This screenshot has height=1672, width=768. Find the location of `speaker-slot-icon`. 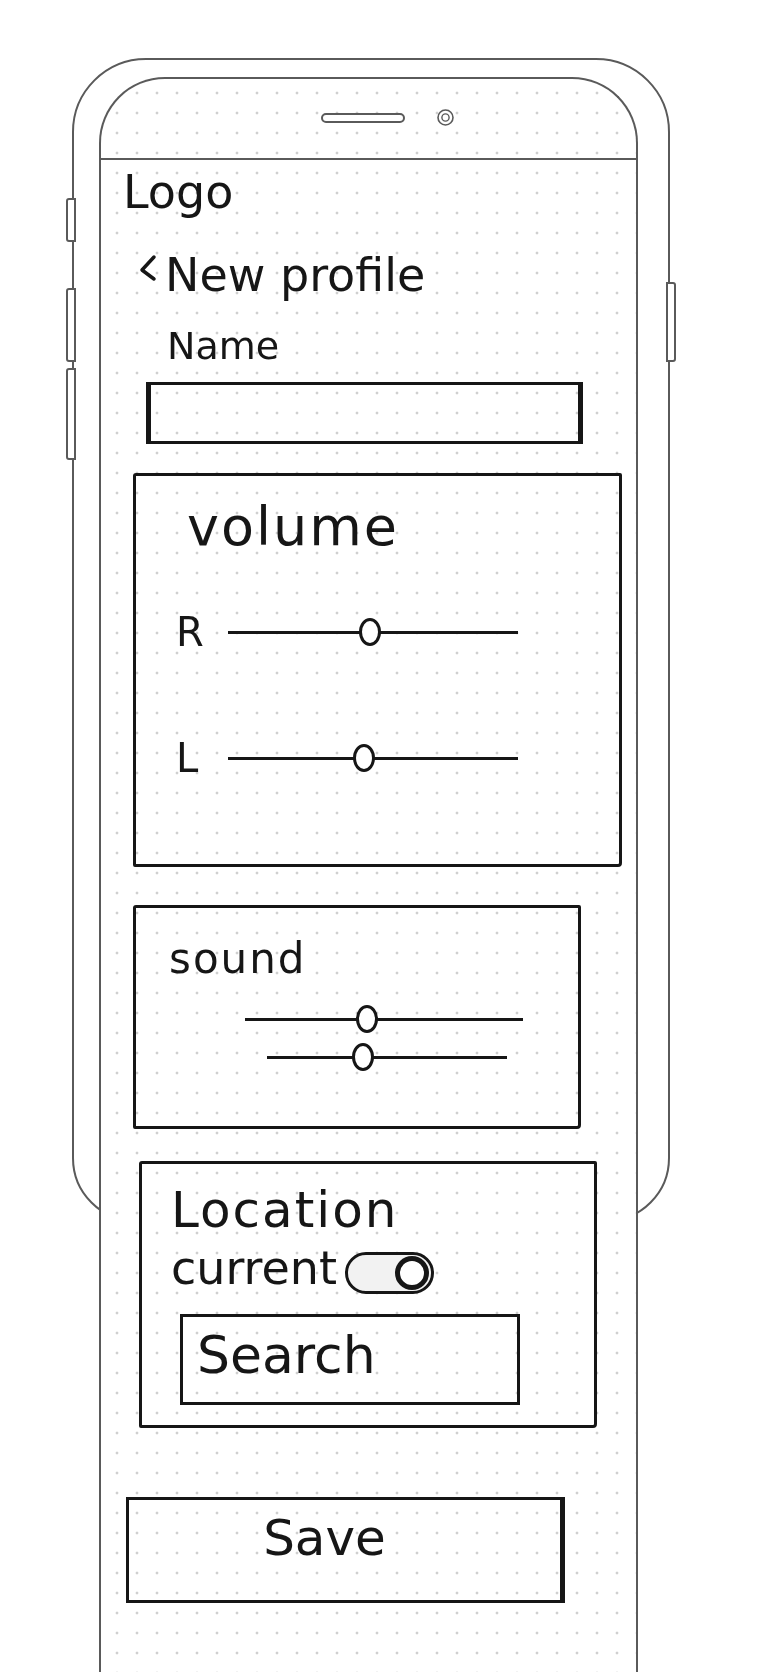

speaker-slot-icon is located at coordinates (363, 117).